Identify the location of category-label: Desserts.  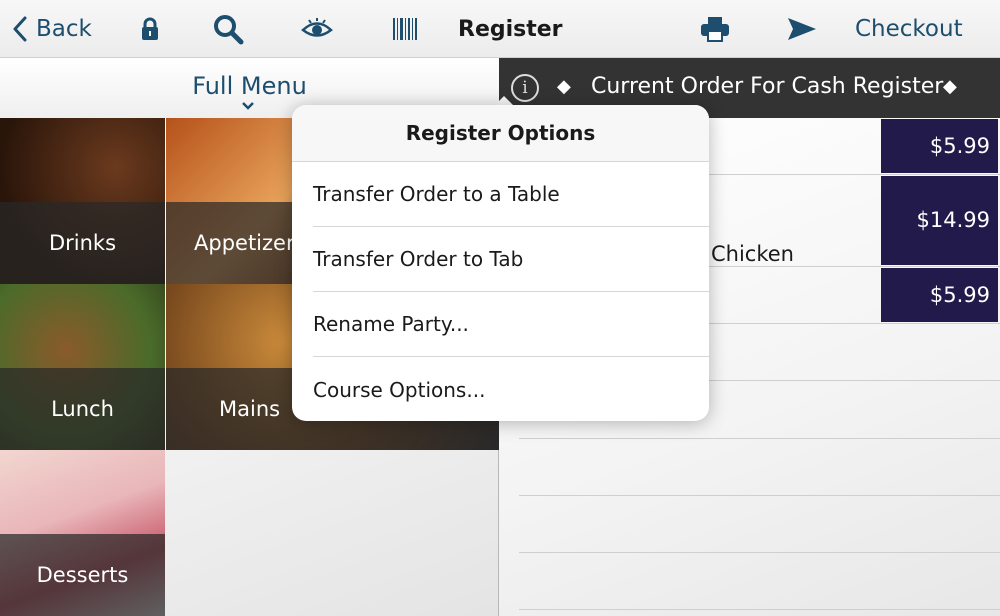
(82, 575).